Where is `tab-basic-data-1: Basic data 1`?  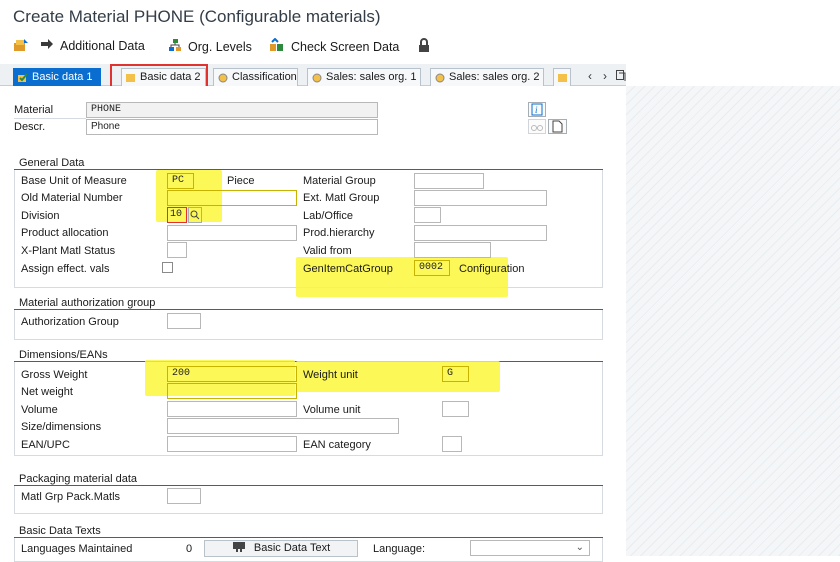 tab-basic-data-1: Basic data 1 is located at coordinates (57, 77).